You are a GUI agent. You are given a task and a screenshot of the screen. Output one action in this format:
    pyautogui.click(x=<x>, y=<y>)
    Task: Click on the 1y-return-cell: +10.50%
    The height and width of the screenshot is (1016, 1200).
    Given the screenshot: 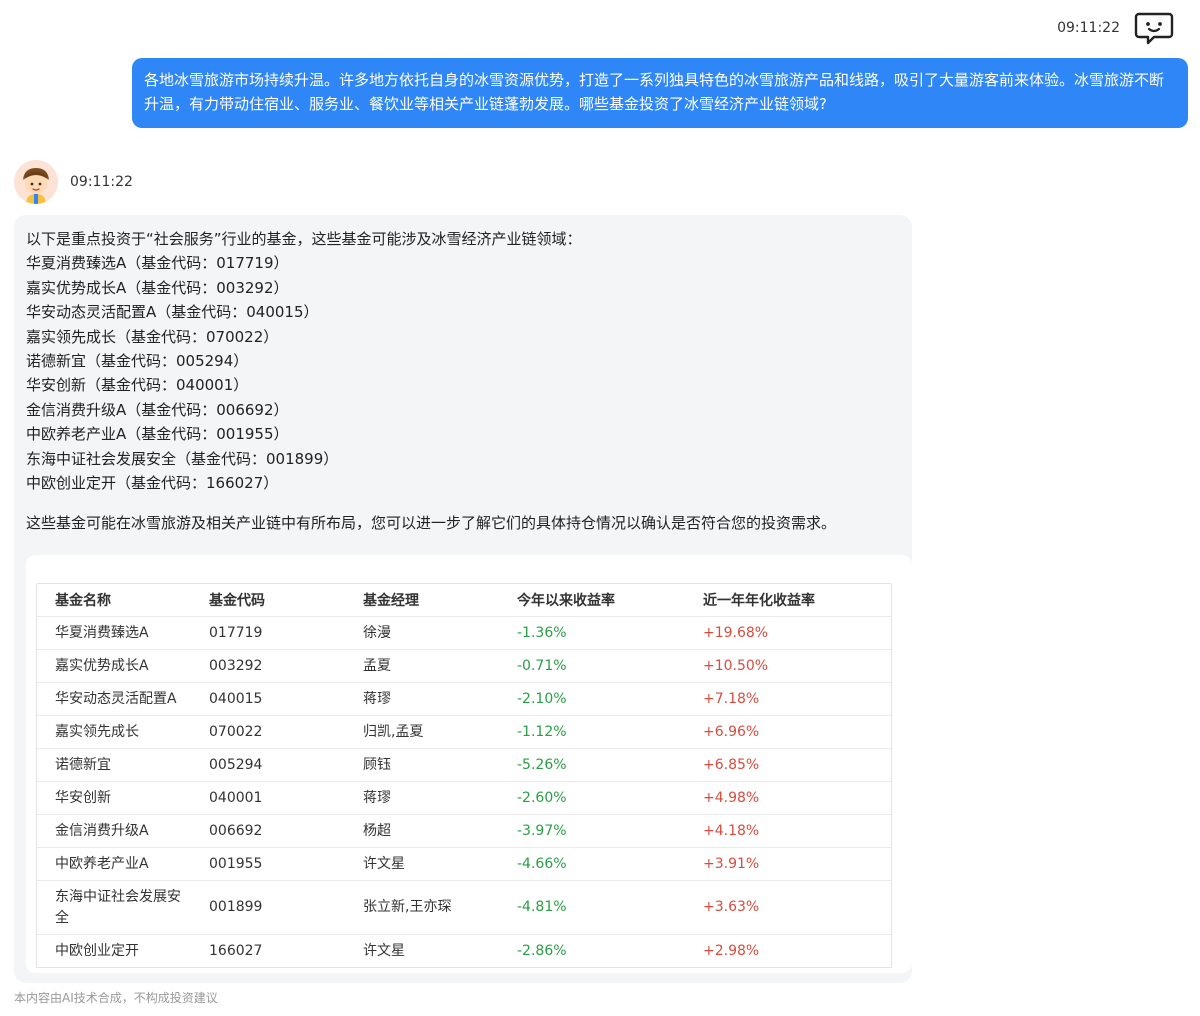 What is the action you would take?
    pyautogui.click(x=788, y=666)
    